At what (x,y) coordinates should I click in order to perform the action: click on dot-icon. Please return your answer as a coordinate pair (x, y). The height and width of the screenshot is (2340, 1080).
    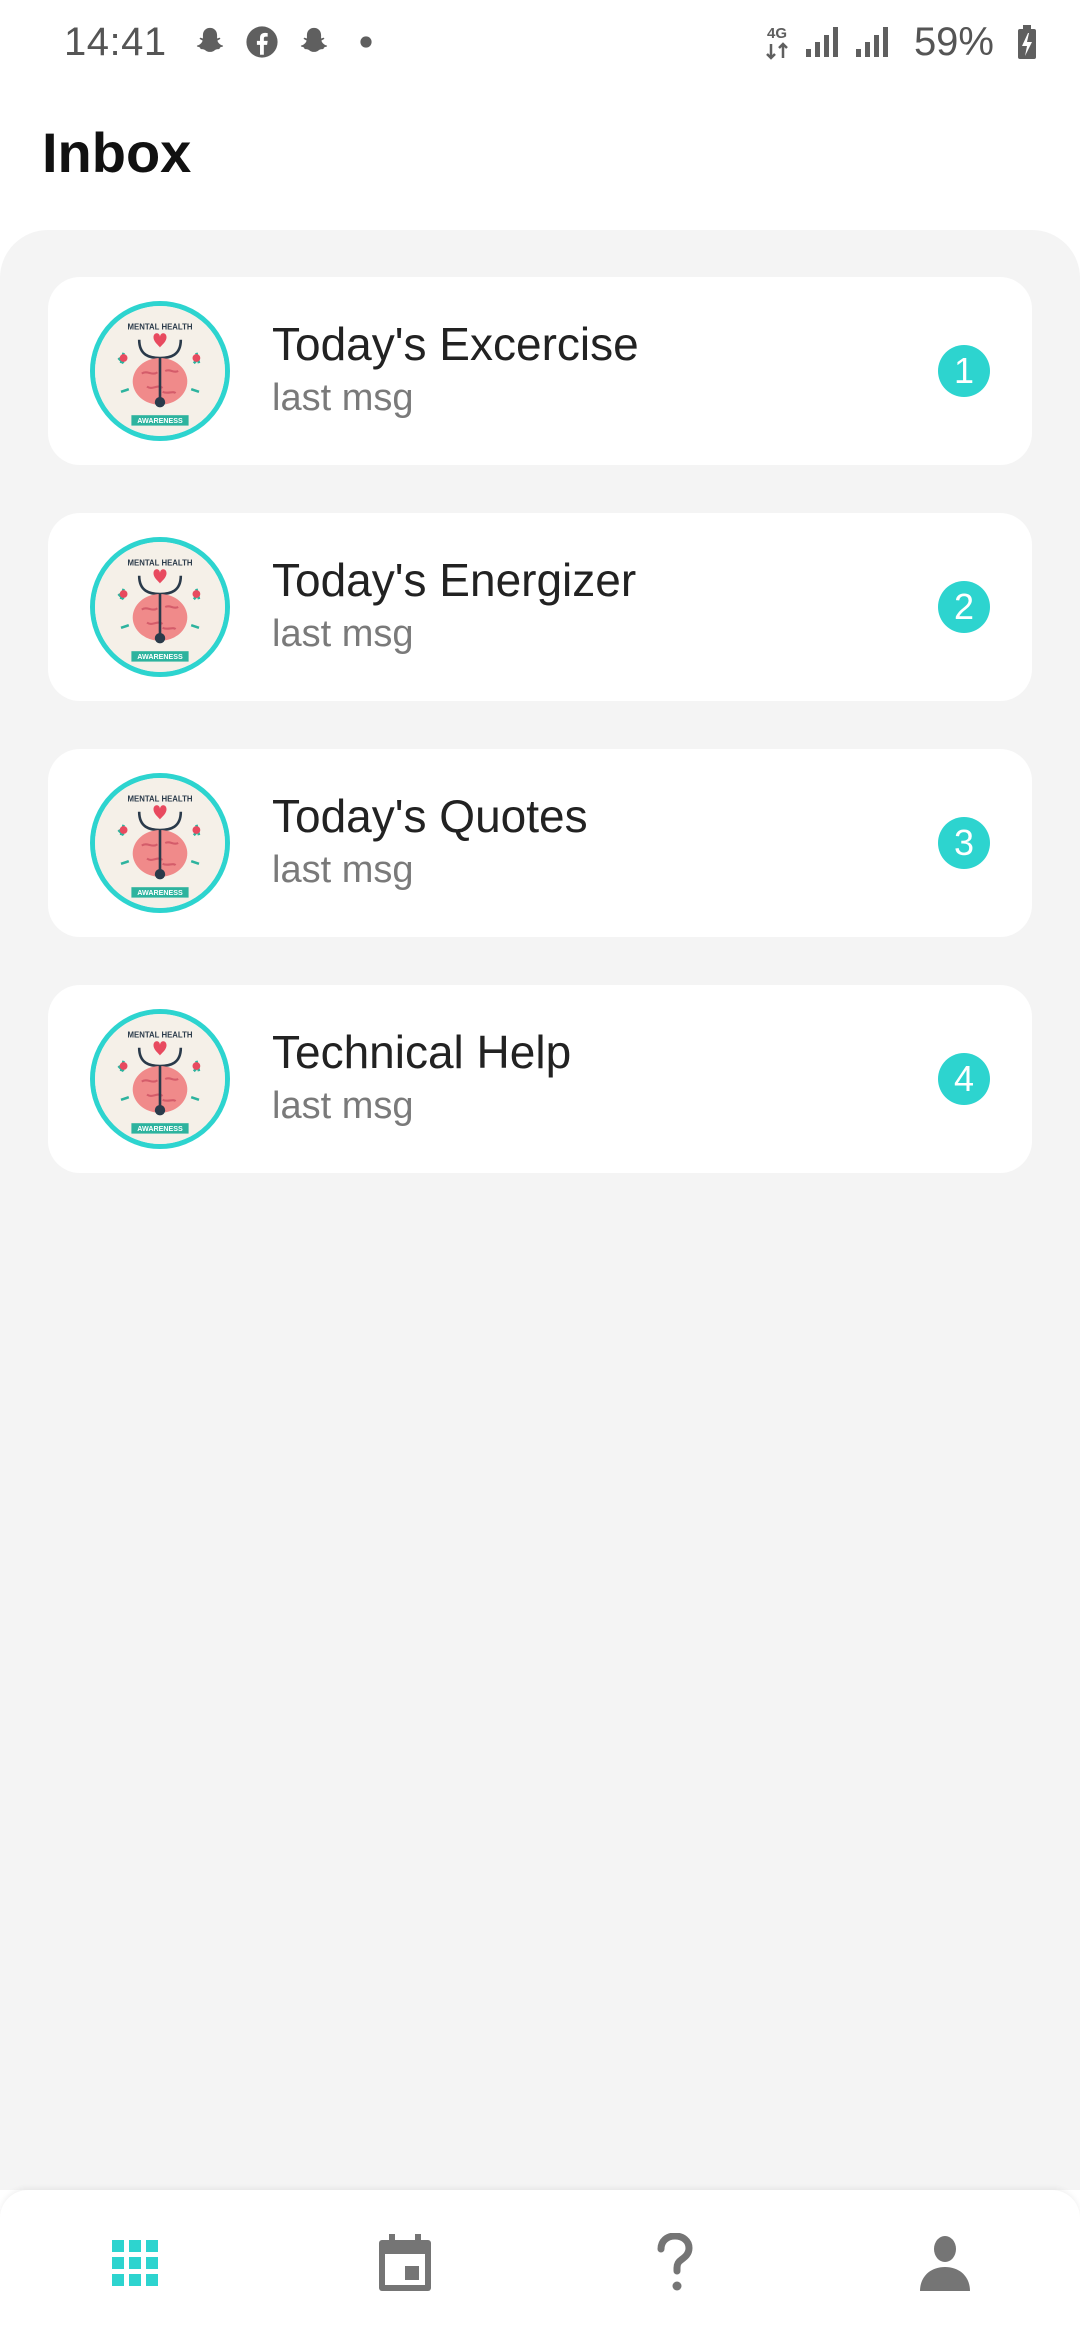
    Looking at the image, I should click on (366, 42).